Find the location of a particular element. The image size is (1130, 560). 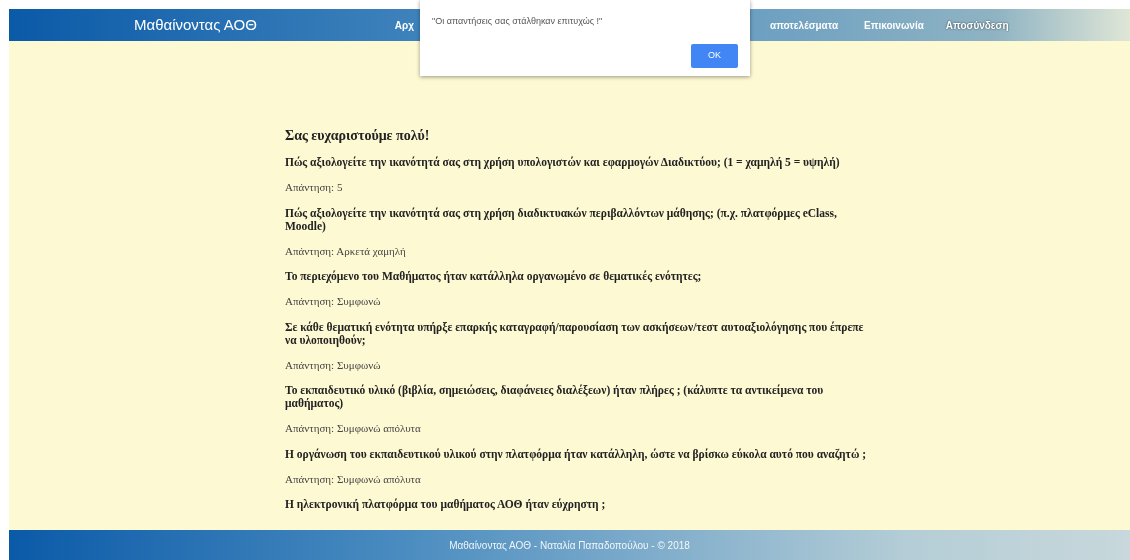

question-text: Πώς αξιολογείτε την ικανότητά σας στη χρήση υπολογιστών και εφαρμογών Διαδικτύου; (1 = χαμηλή 5 = υψηλή) is located at coordinates (563, 162).